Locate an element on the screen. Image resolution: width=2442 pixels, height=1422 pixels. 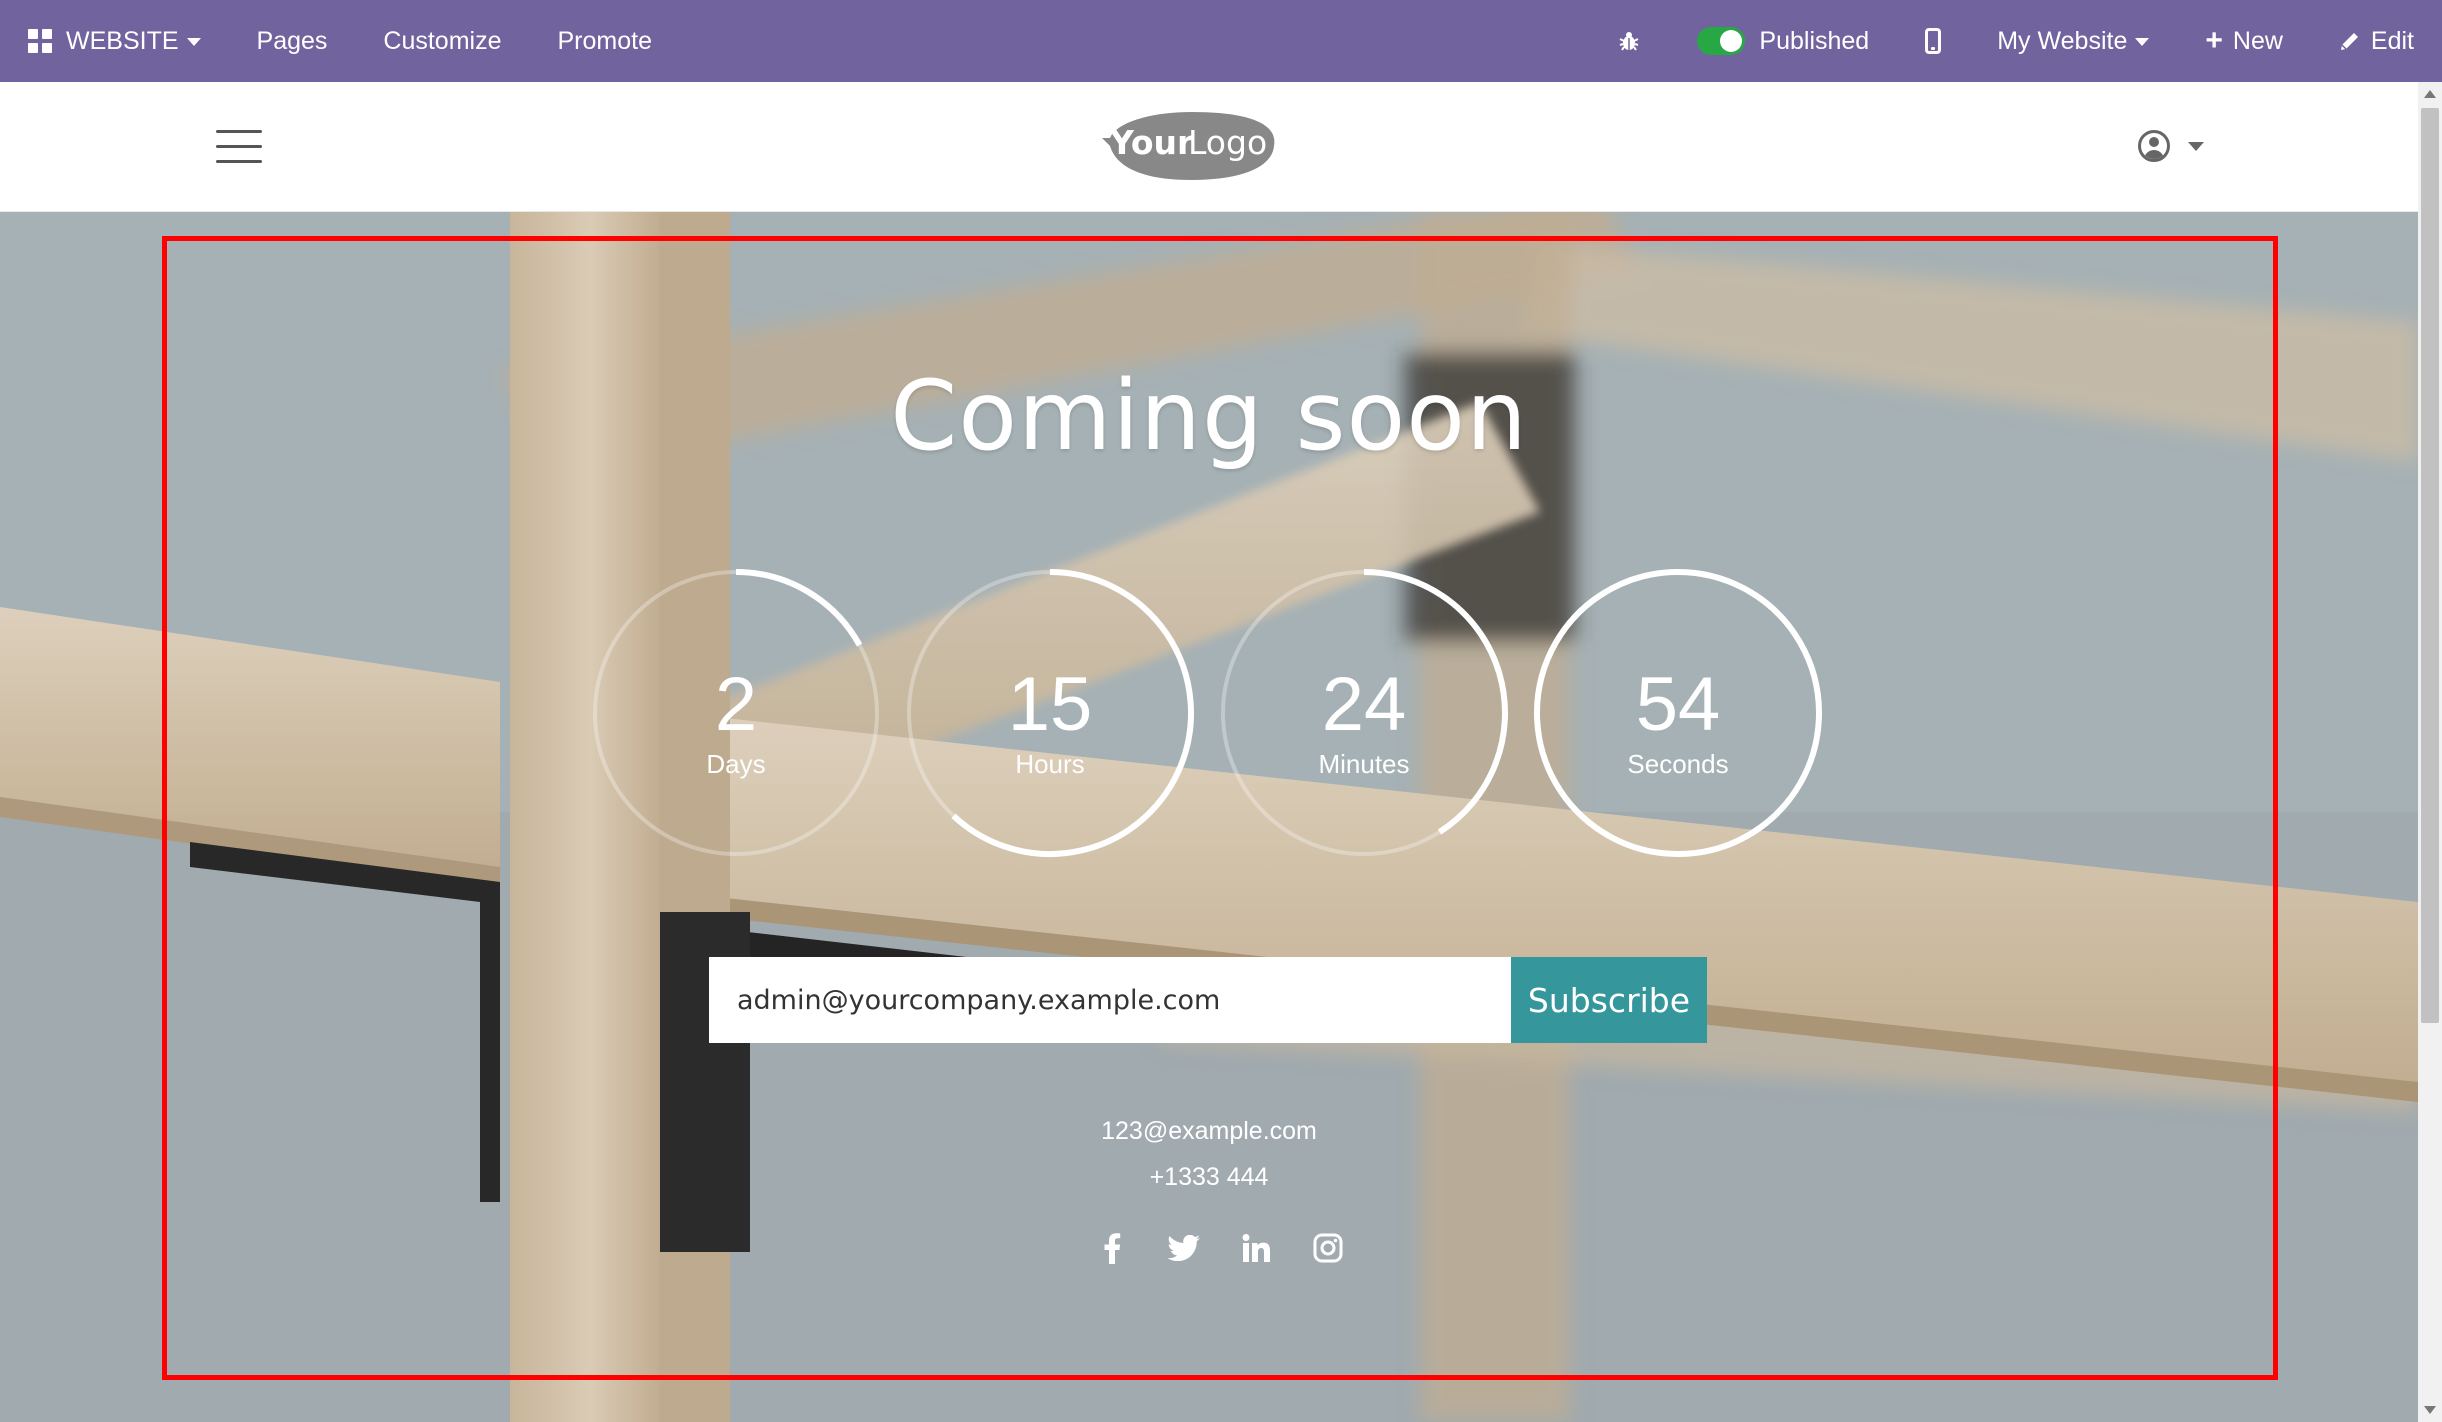
newsletter-form: Subscribe is located at coordinates (1208, 1000).